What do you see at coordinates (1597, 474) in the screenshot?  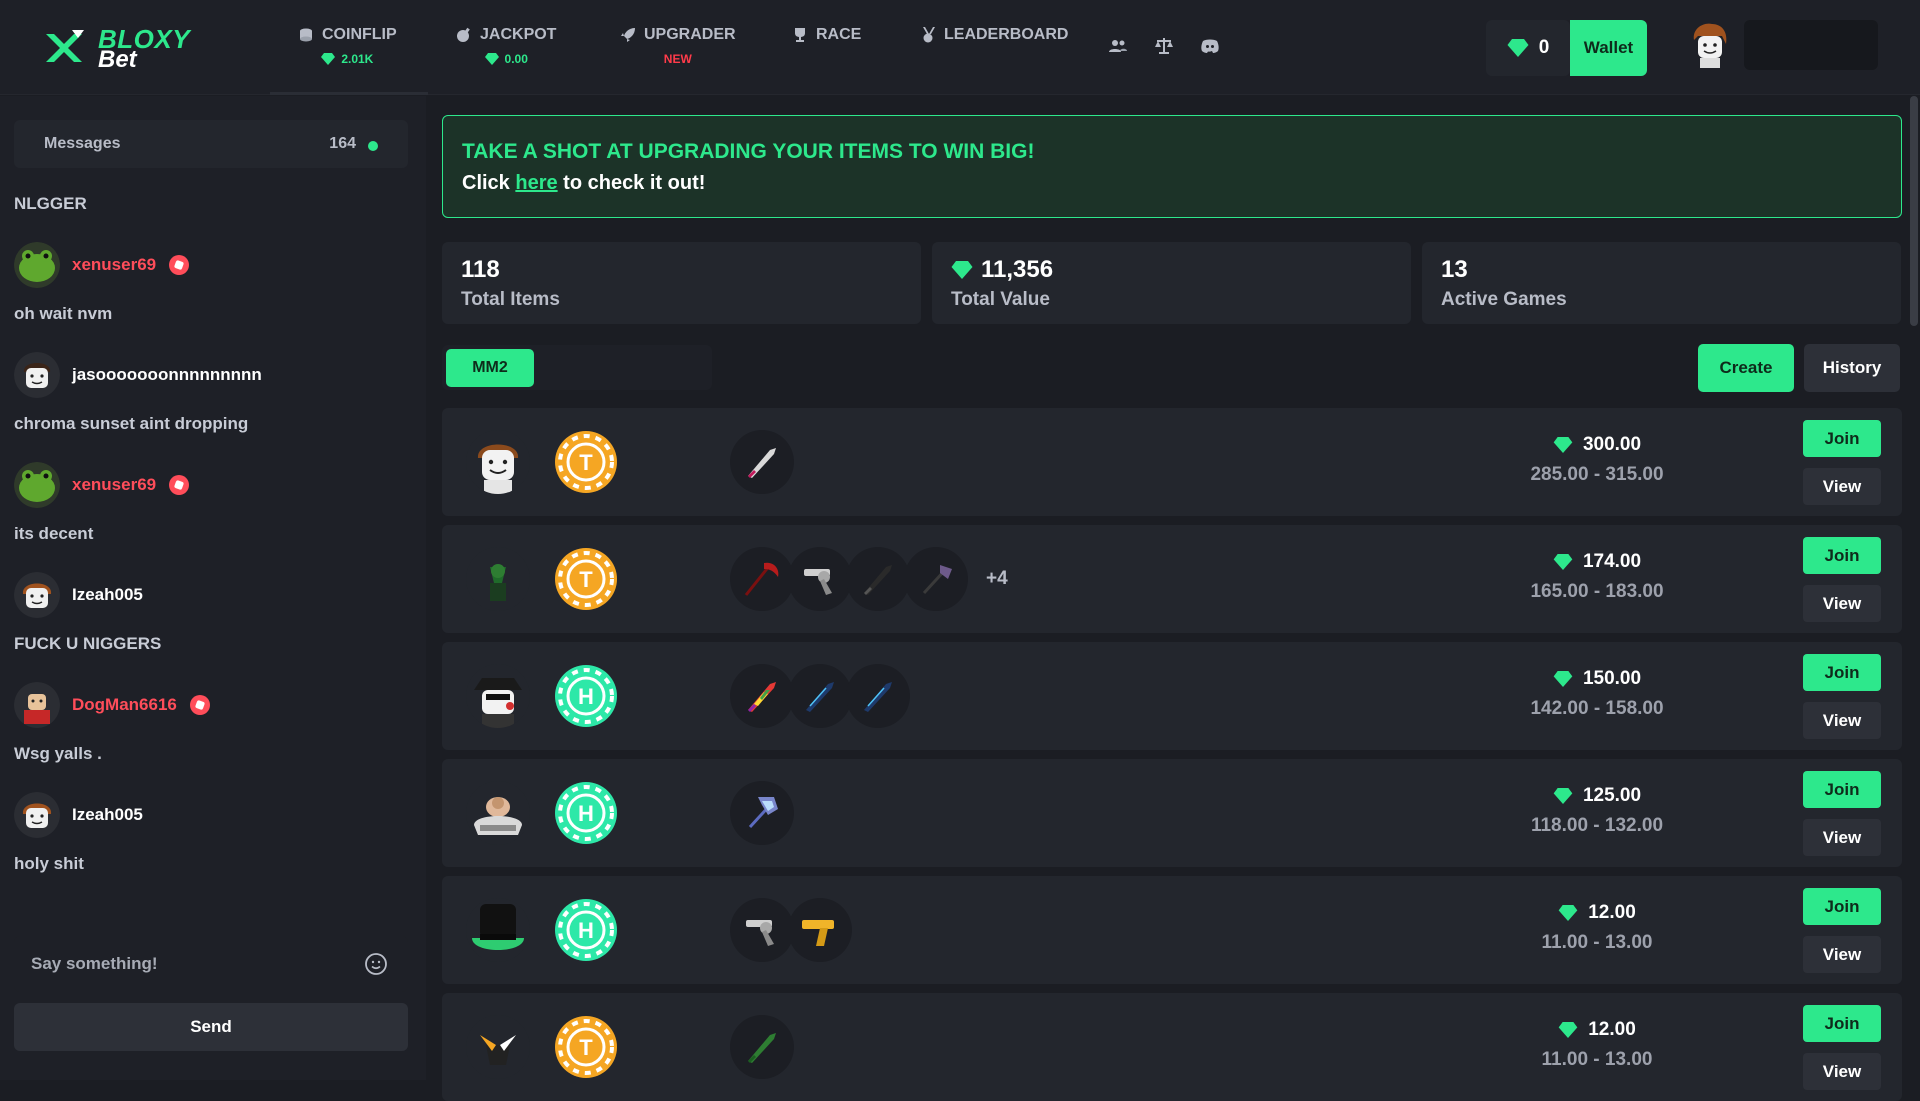 I see `game-range: 285.00 - 315.00` at bounding box center [1597, 474].